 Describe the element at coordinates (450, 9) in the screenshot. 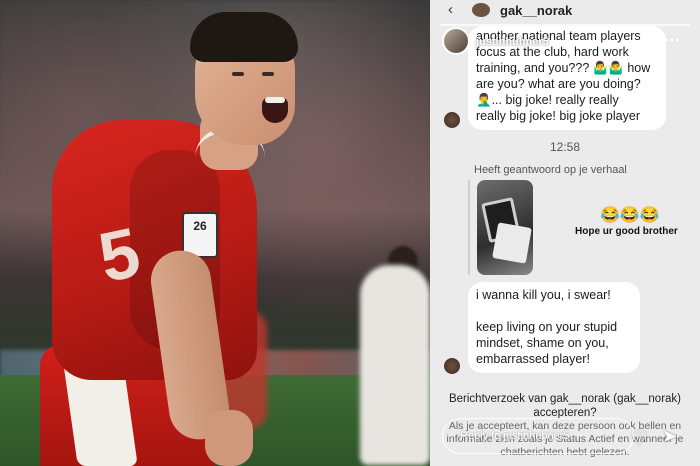

I see `back-arrow-icon: ‹` at that location.